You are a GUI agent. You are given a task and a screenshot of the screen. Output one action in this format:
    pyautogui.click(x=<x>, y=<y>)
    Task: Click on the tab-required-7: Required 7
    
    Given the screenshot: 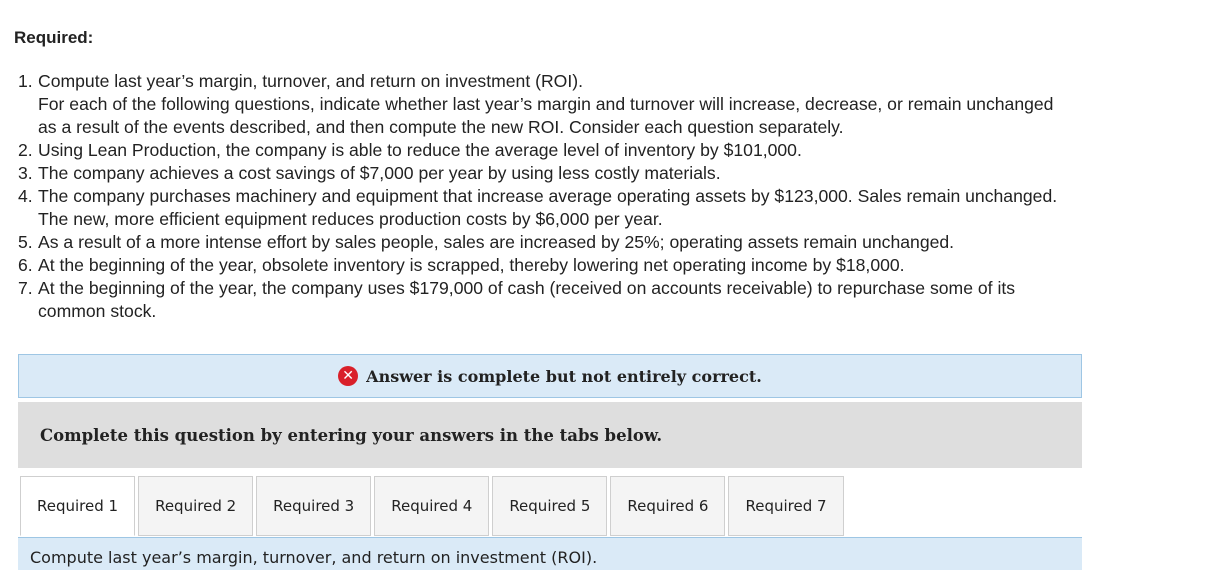 What is the action you would take?
    pyautogui.click(x=786, y=506)
    